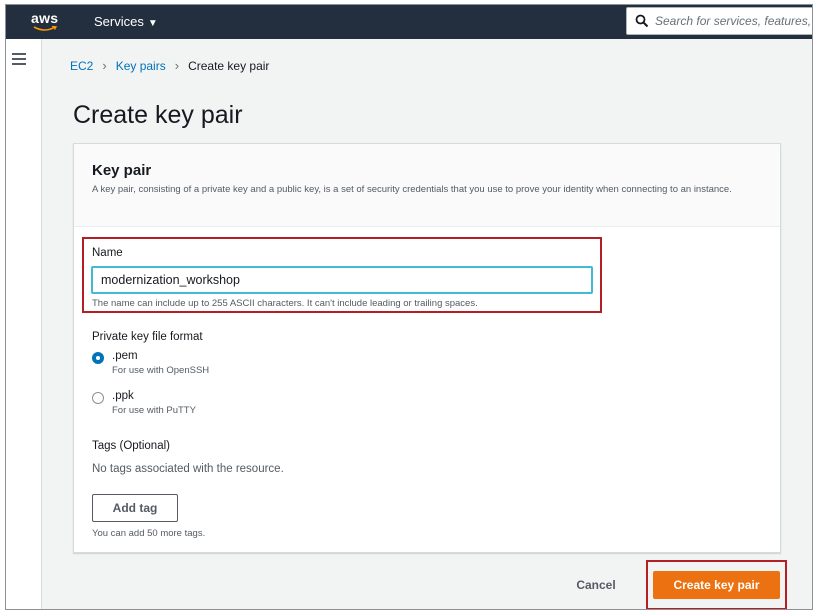 This screenshot has width=818, height=616. I want to click on key-format-label: Private key file format, so click(147, 337).